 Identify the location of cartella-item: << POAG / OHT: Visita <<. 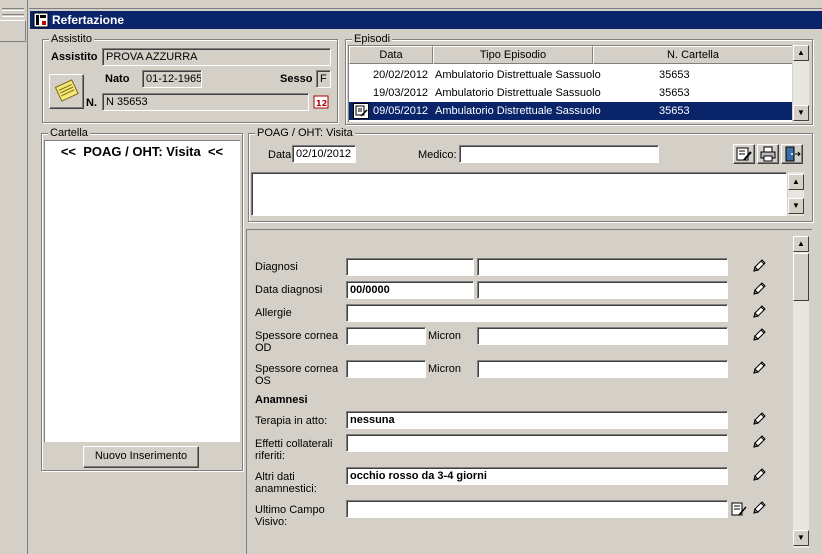
(142, 151).